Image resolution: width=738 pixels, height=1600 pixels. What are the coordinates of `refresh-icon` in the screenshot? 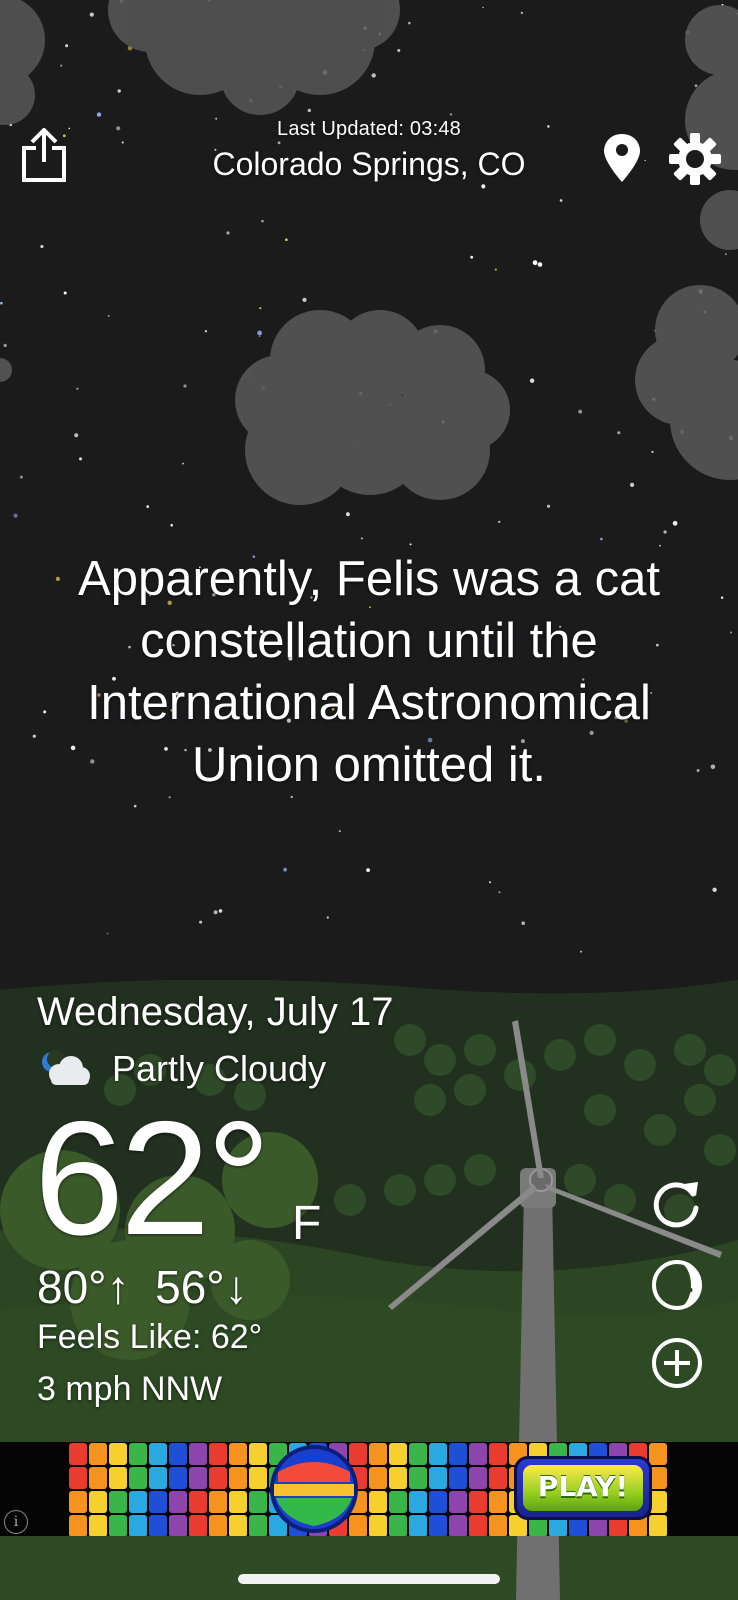 It's located at (676, 1205).